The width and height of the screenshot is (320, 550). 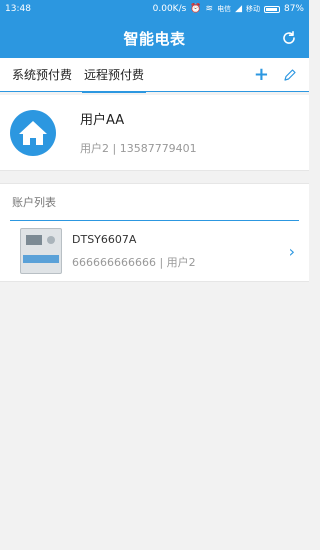 I want to click on status-right: 0.00K/s ⏰ ≋ 电信 ◢ 移动 87%, so click(x=228, y=9).